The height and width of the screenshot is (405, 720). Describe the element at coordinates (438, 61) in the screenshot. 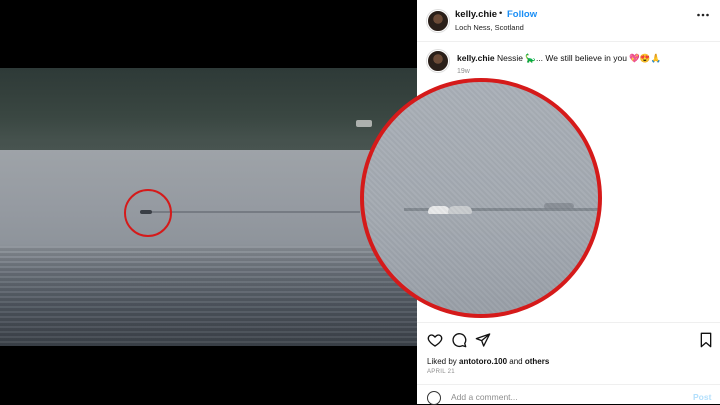

I see `caption-avatar` at that location.